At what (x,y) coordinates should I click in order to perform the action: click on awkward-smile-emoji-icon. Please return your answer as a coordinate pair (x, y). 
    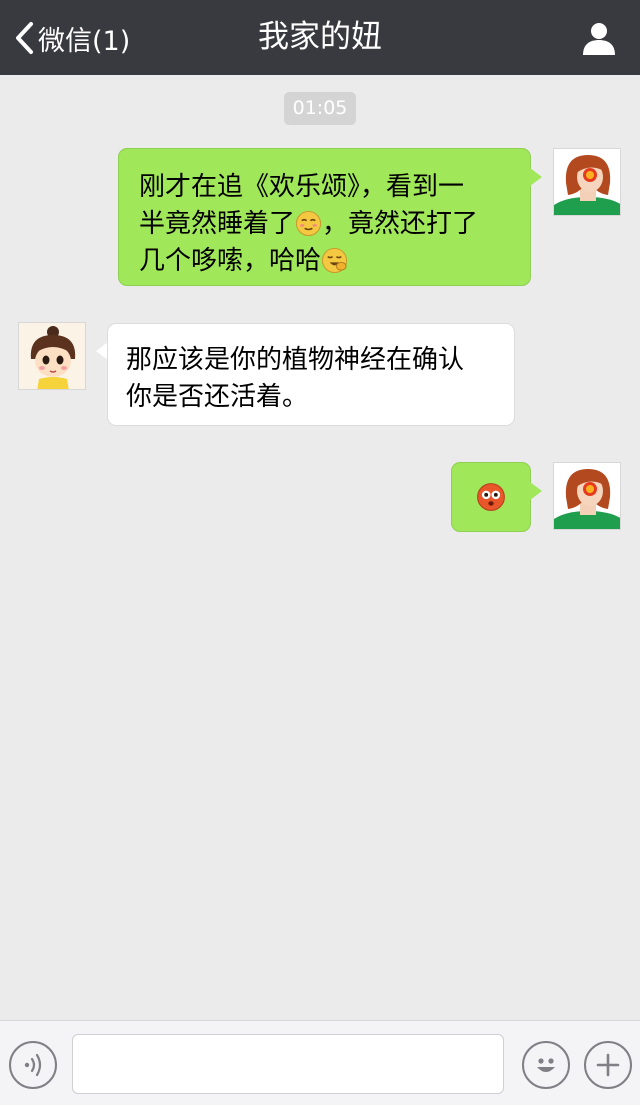
    Looking at the image, I should click on (308, 223).